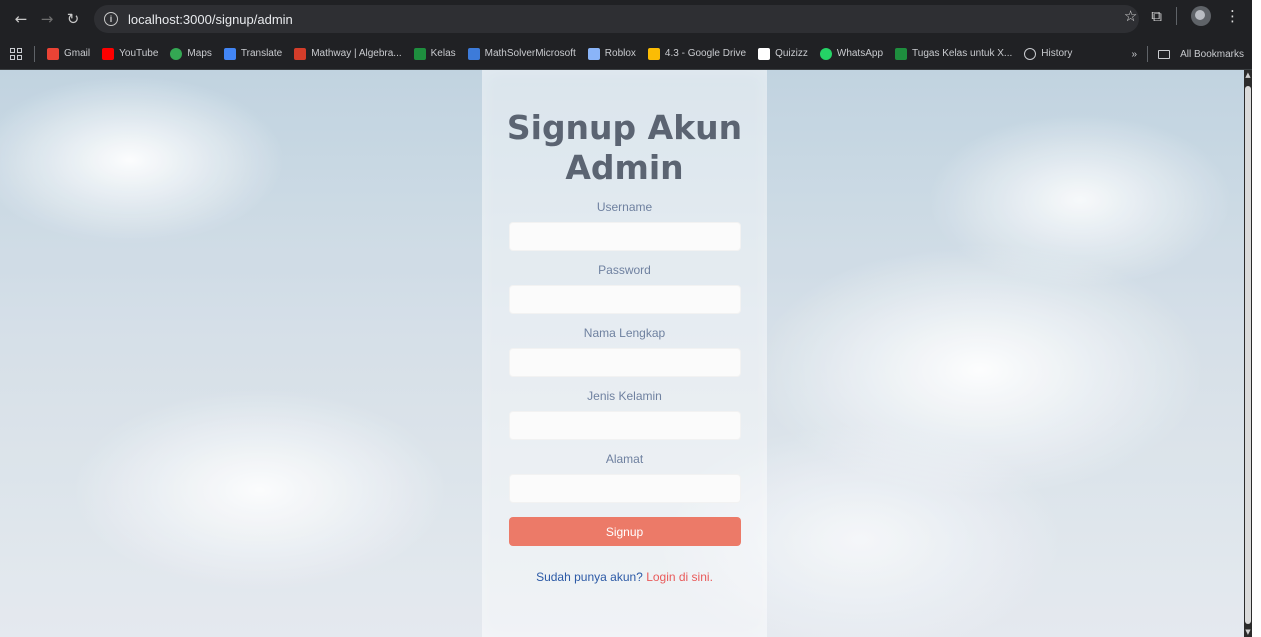 This screenshot has width=1261, height=637. Describe the element at coordinates (679, 577) in the screenshot. I see `login-link: Login di sini.` at that location.